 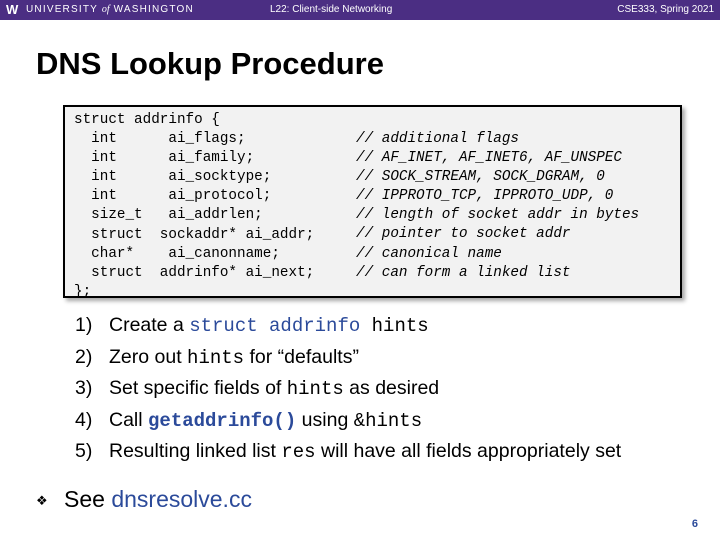 What do you see at coordinates (129, 419) in the screenshot?
I see `step-text: Call` at bounding box center [129, 419].